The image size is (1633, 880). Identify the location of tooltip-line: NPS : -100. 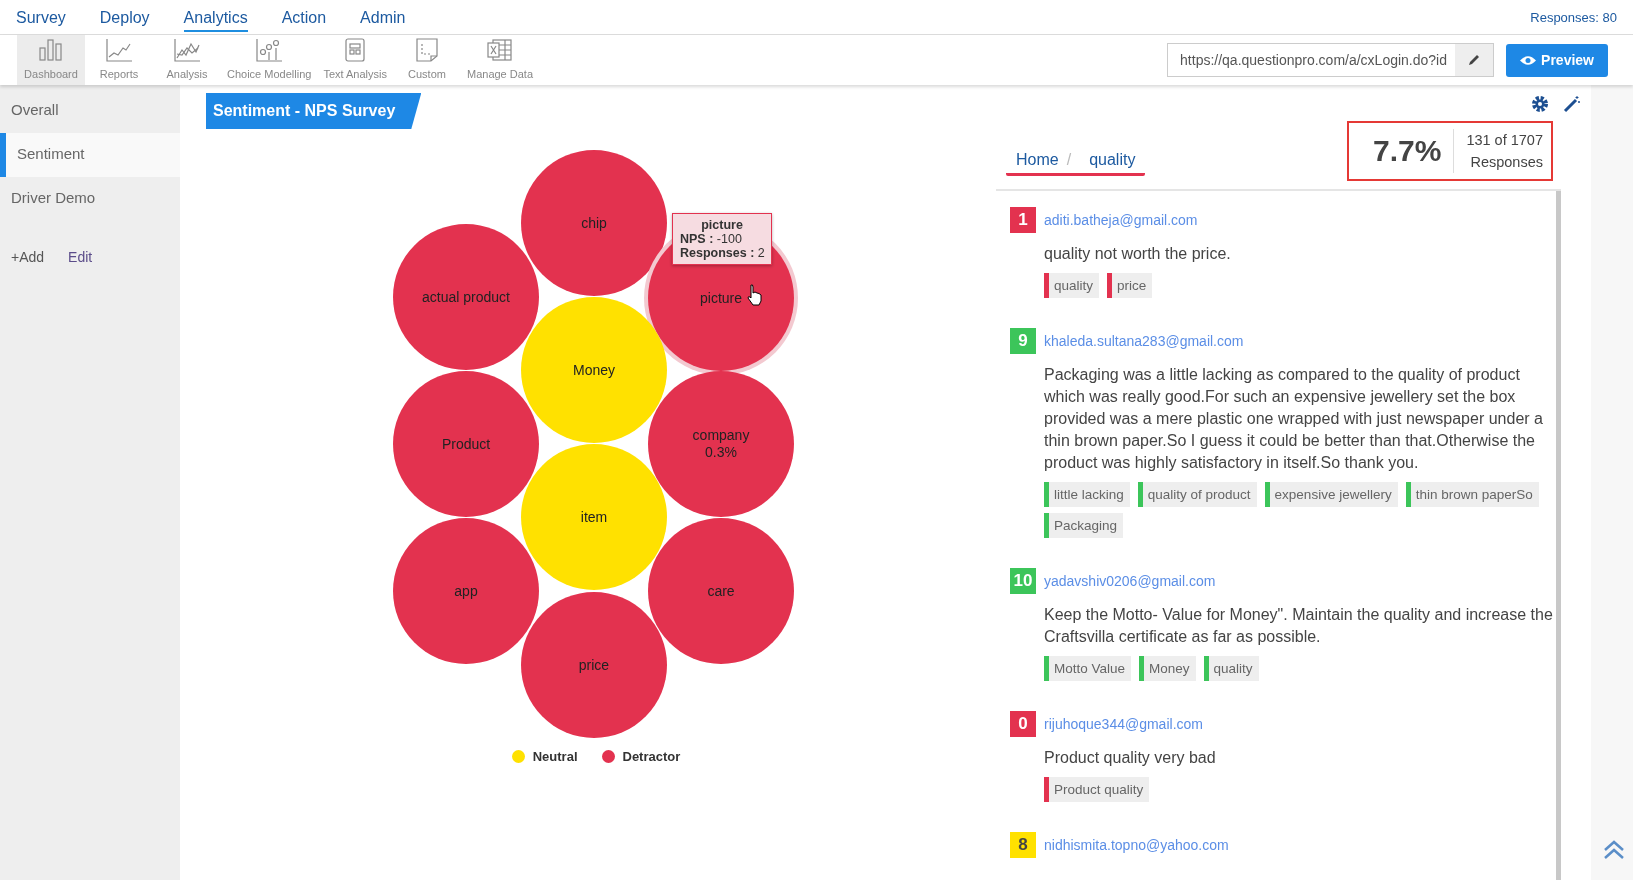
(711, 239).